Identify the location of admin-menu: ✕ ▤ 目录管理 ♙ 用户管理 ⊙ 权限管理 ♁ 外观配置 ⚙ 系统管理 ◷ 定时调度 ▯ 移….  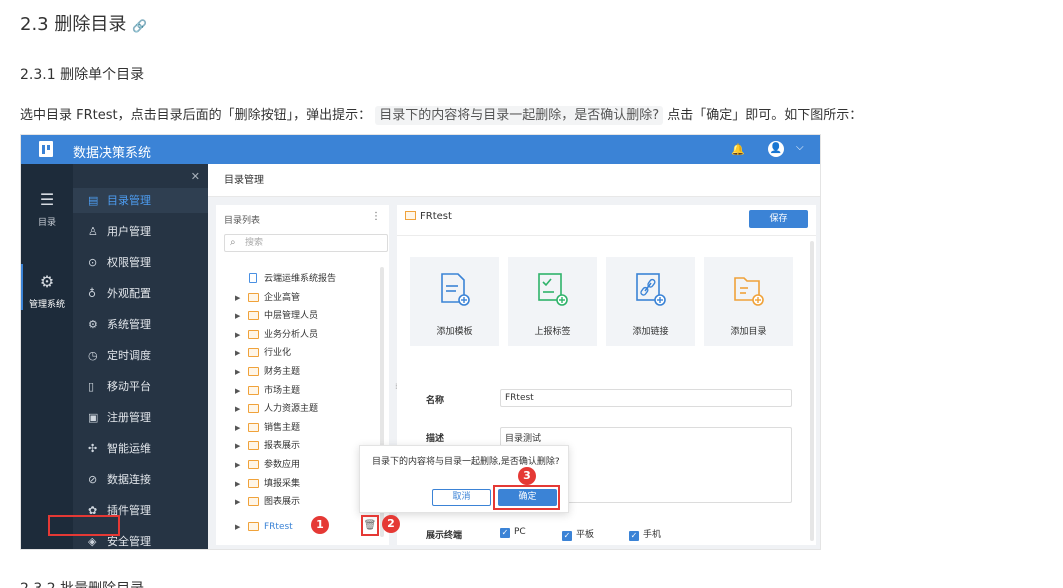
(140, 356).